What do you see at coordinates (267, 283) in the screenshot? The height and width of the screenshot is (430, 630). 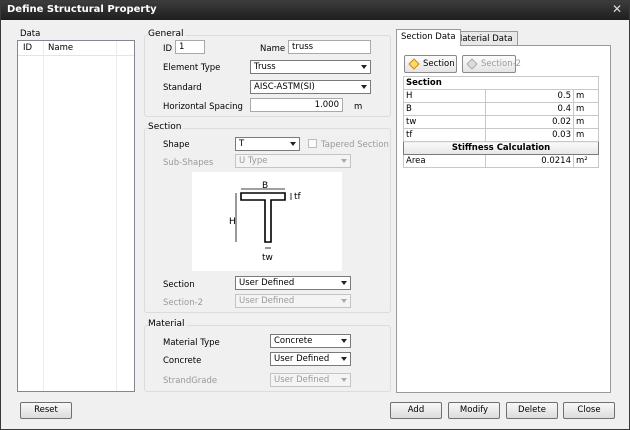 I see `section-value: User Defined` at bounding box center [267, 283].